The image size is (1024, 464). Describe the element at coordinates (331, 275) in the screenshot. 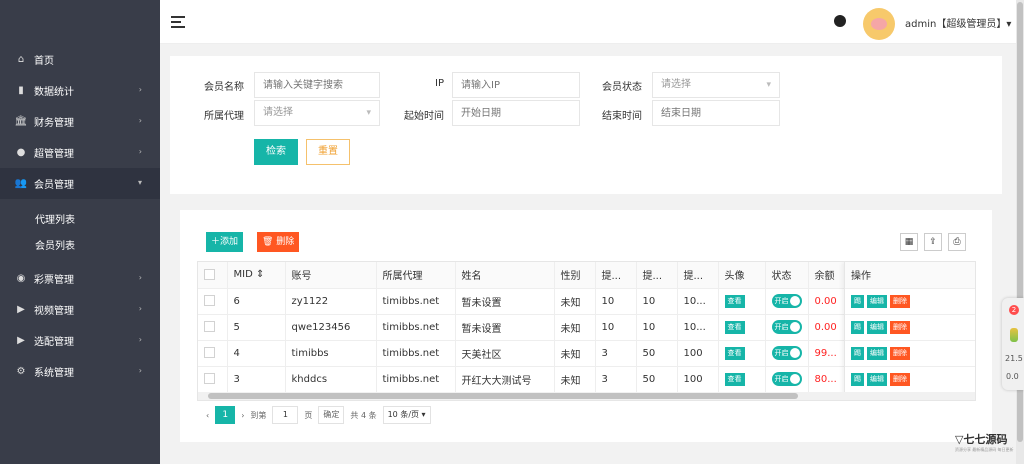

I see `column-header: 账号` at that location.